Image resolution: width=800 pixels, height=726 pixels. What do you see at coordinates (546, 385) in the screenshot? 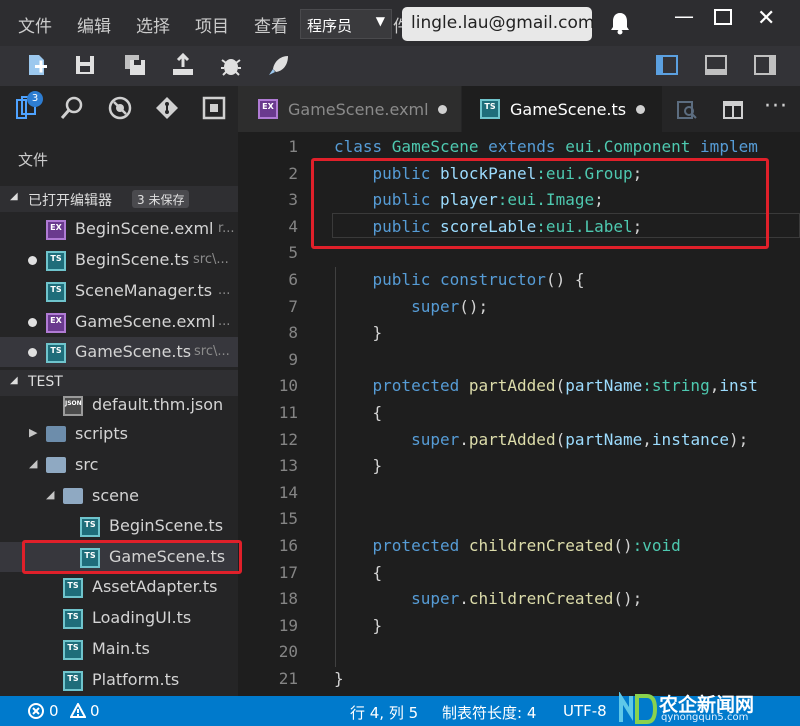
I see `code-line: protected partAdded(partName:string,inst` at bounding box center [546, 385].